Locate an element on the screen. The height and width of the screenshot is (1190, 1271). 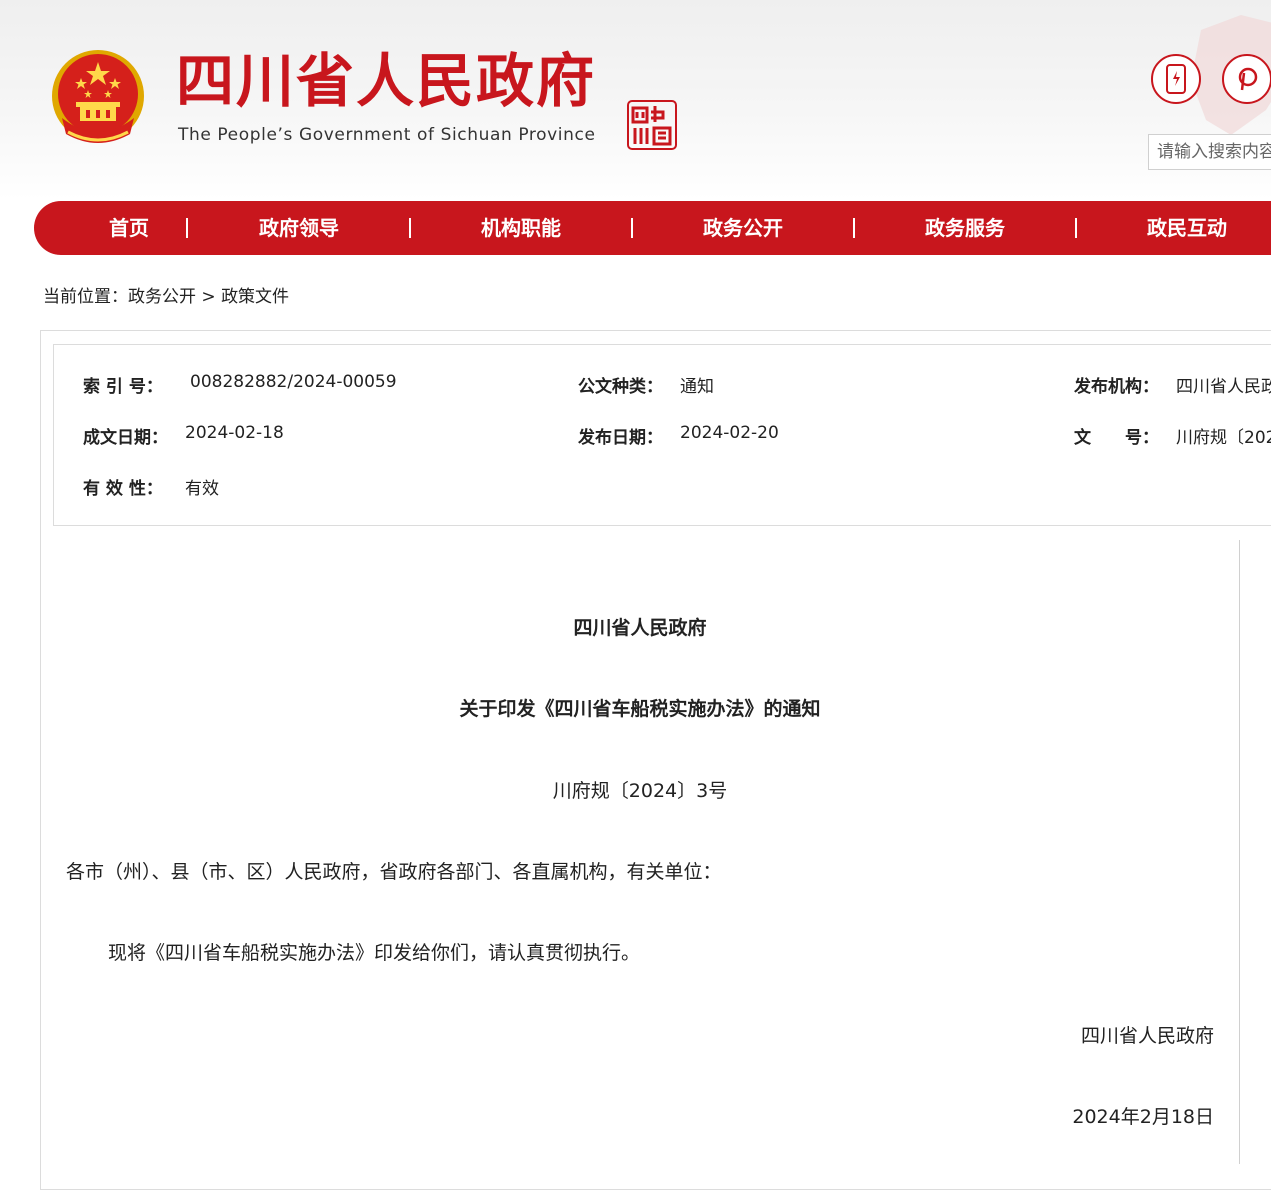
meta-label-index-no: 索 引 号： is located at coordinates (123, 387).